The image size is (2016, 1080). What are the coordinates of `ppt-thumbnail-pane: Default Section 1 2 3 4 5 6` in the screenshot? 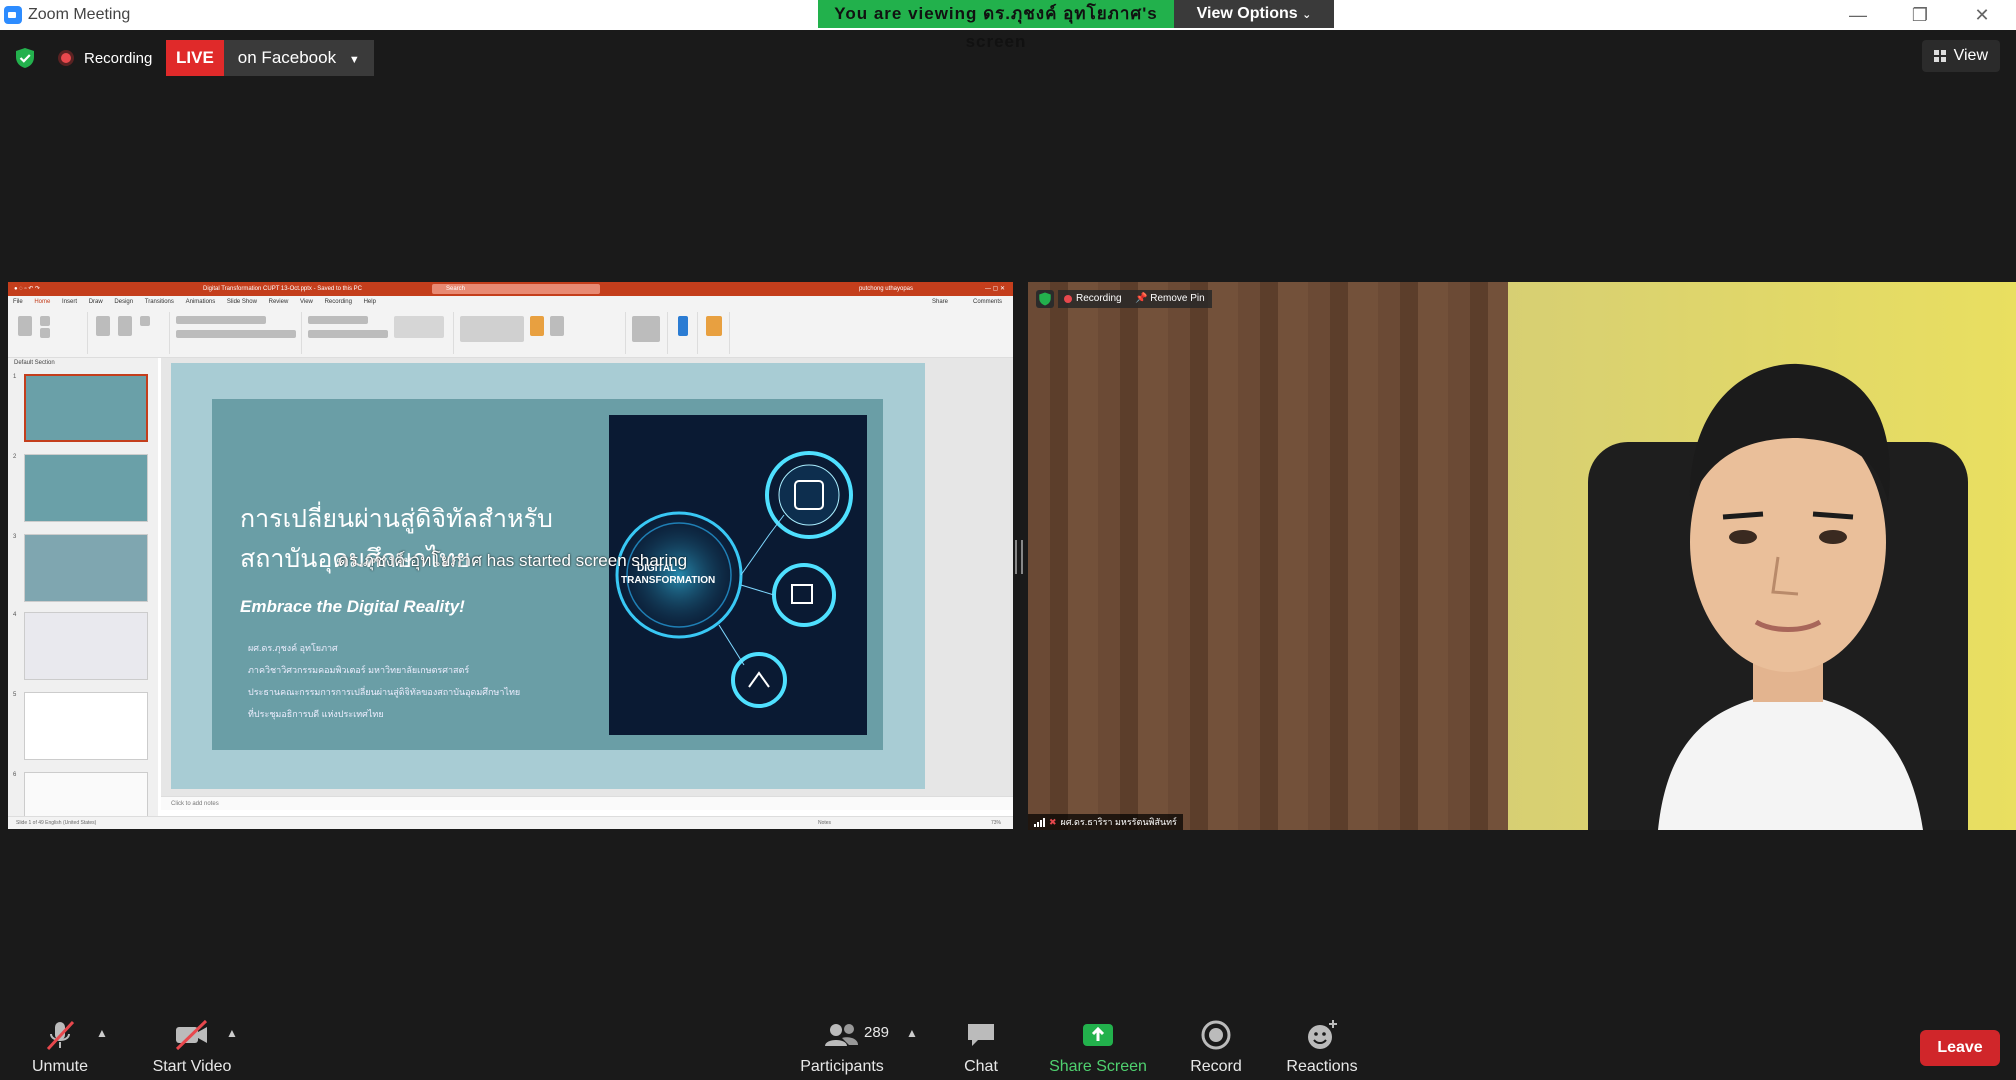 It's located at (83, 589).